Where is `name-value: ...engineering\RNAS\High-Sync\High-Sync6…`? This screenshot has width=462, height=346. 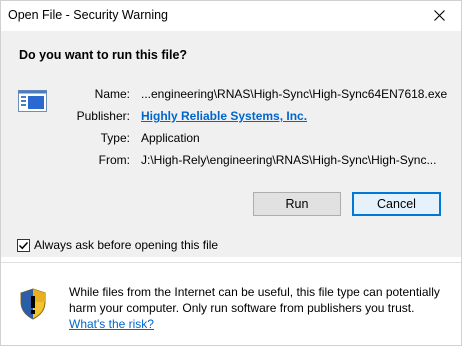
name-value: ...engineering\RNAS\High-Sync\High-Sync6… is located at coordinates (294, 94).